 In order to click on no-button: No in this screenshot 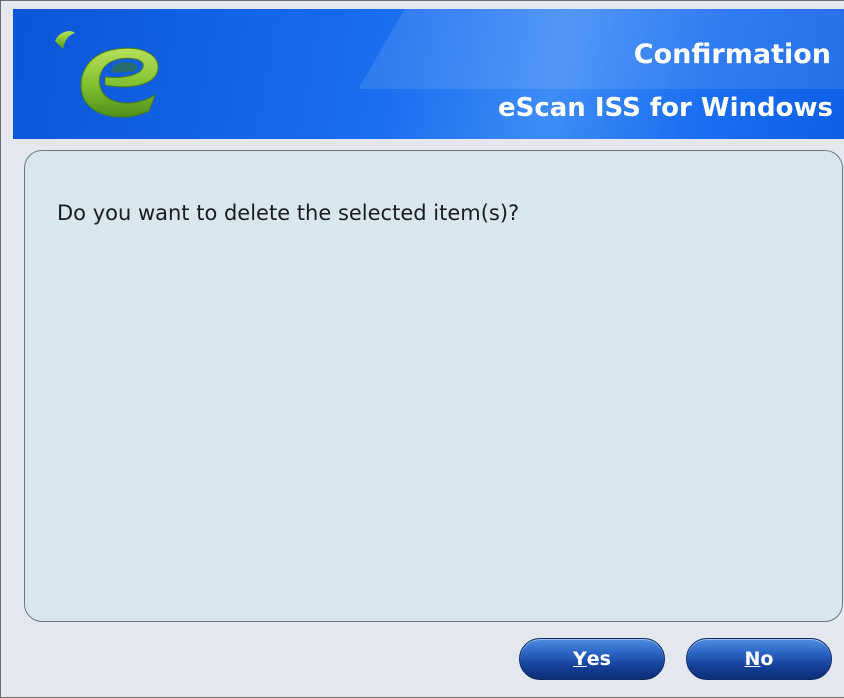, I will do `click(759, 659)`.